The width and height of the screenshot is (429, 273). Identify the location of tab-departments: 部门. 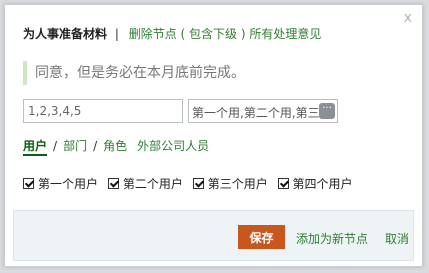
(75, 146).